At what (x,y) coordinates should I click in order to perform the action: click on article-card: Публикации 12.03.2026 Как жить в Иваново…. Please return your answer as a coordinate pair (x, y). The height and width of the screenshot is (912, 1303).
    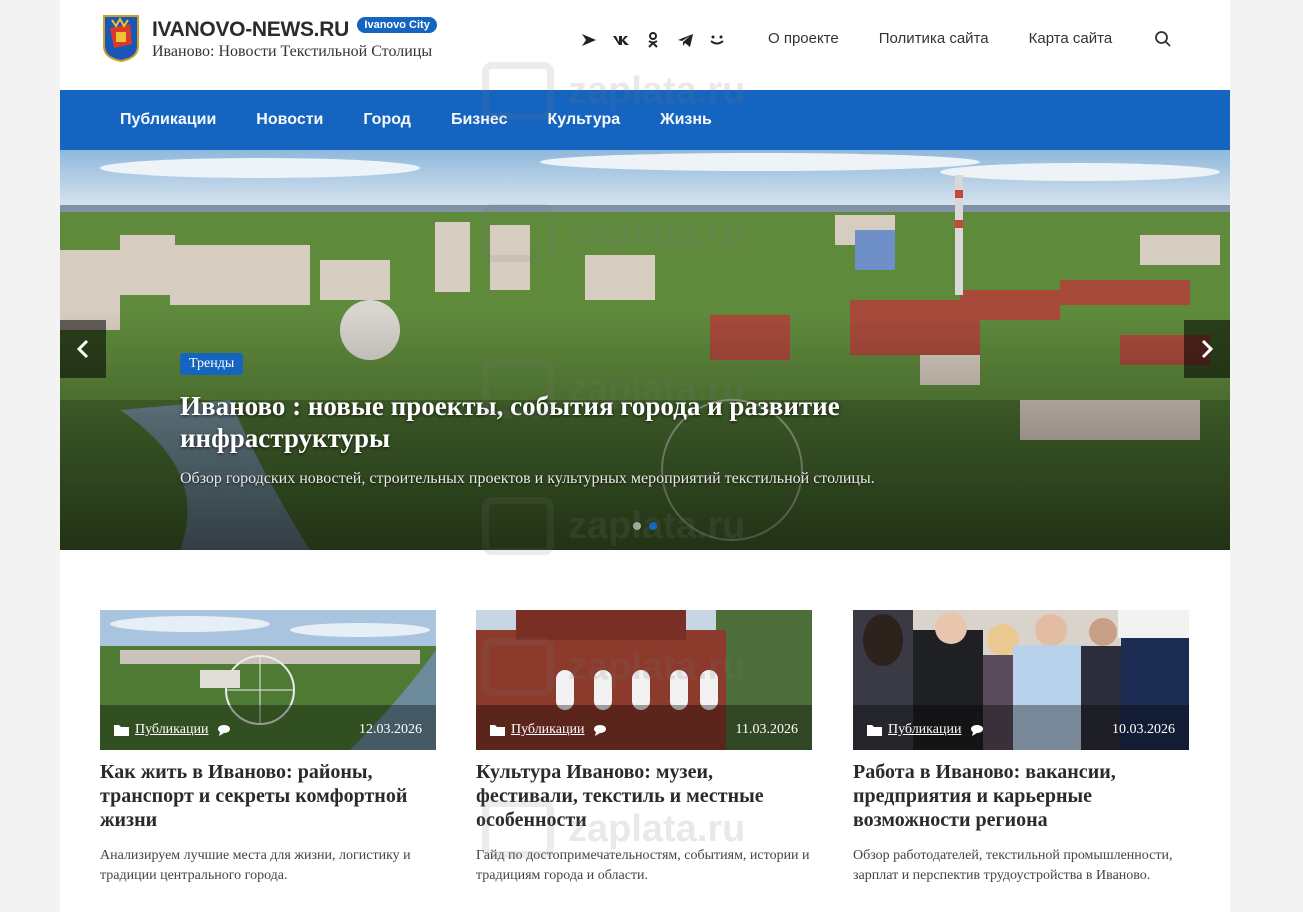
    Looking at the image, I should click on (268, 748).